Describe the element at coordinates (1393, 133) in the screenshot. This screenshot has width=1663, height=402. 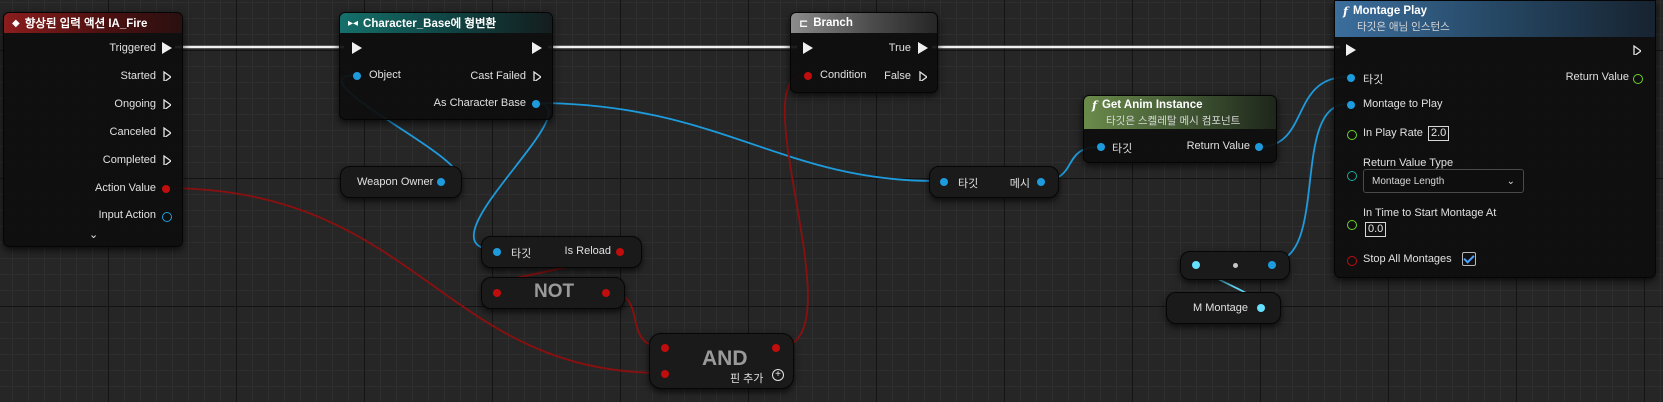
I see `pin-label-in-play-rate: In Play Rate` at that location.